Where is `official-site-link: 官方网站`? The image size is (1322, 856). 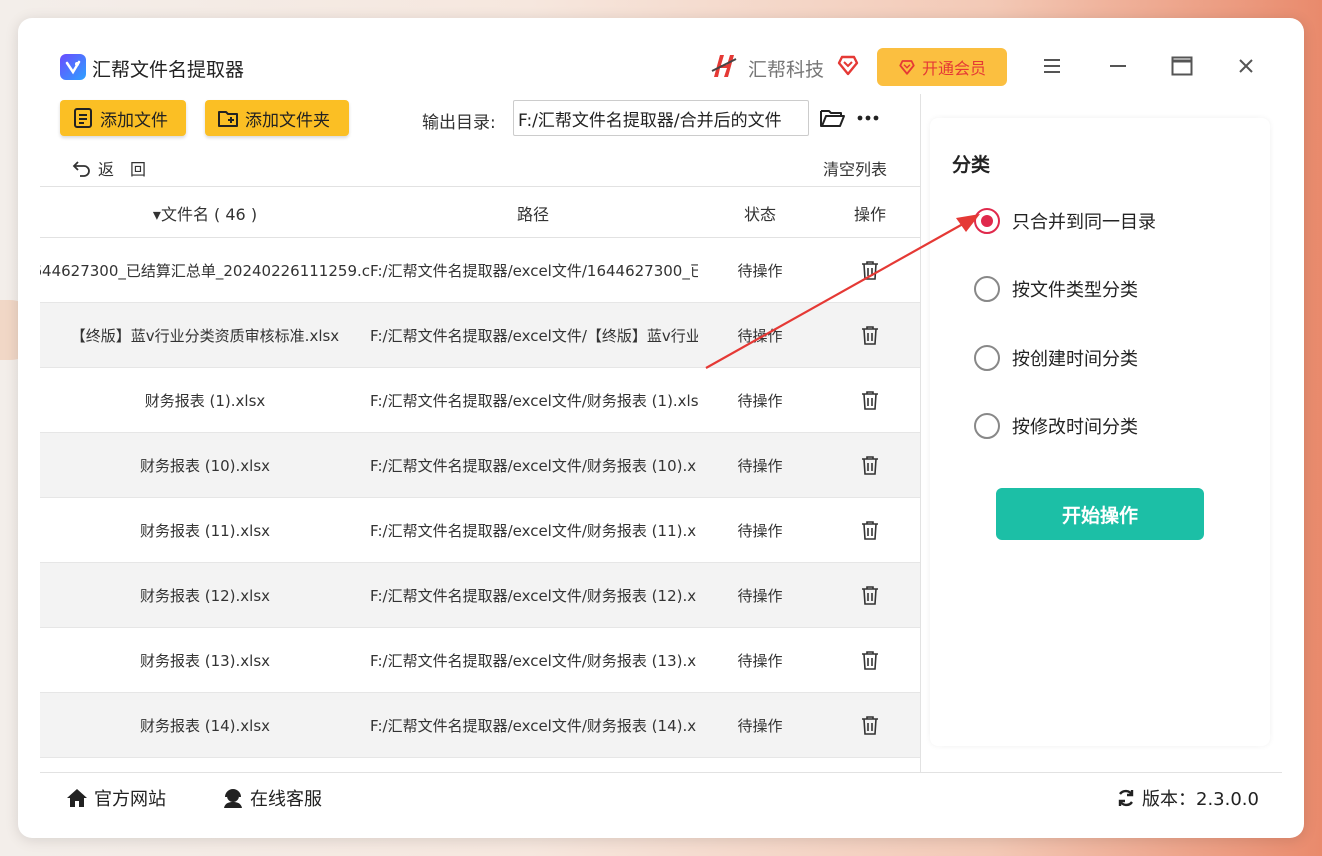 official-site-link: 官方网站 is located at coordinates (116, 798).